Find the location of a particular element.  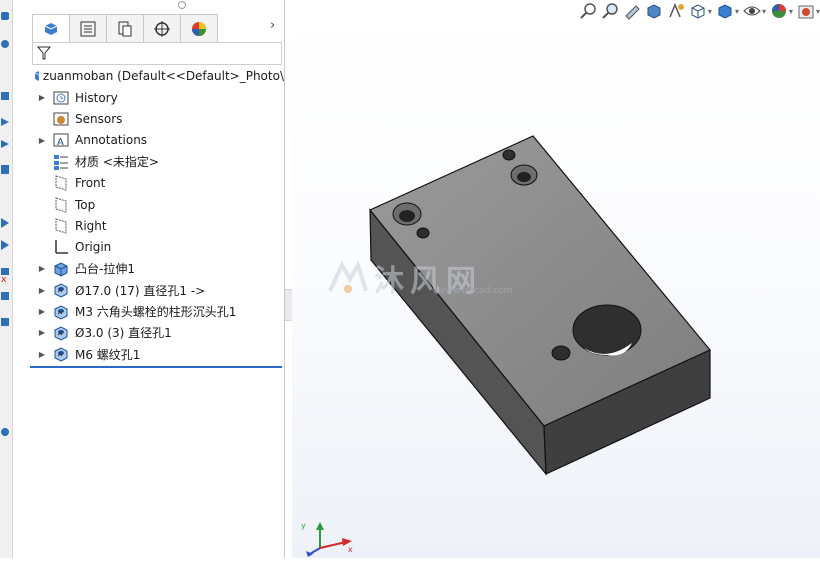

configuration-manager-icon is located at coordinates (125, 28).